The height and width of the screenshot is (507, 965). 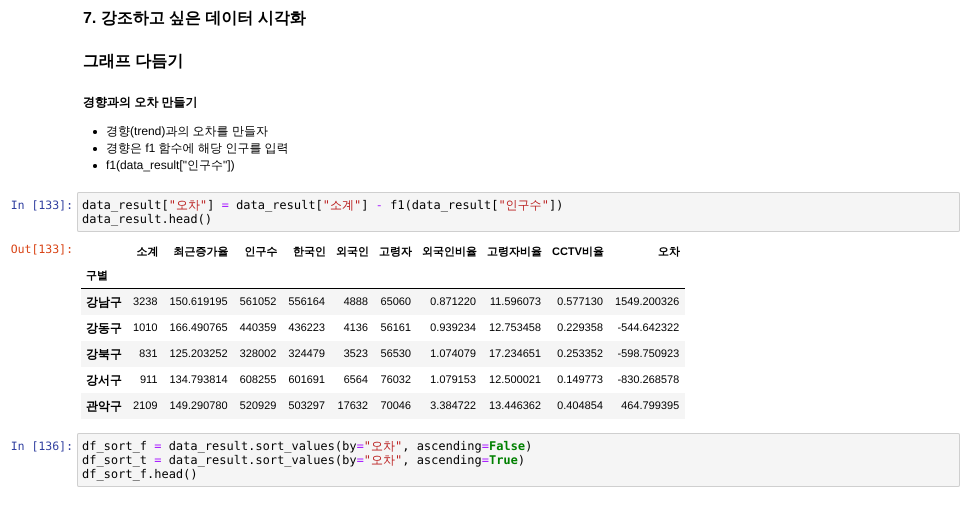 I want to click on table-cell: 0.253352, so click(x=580, y=354).